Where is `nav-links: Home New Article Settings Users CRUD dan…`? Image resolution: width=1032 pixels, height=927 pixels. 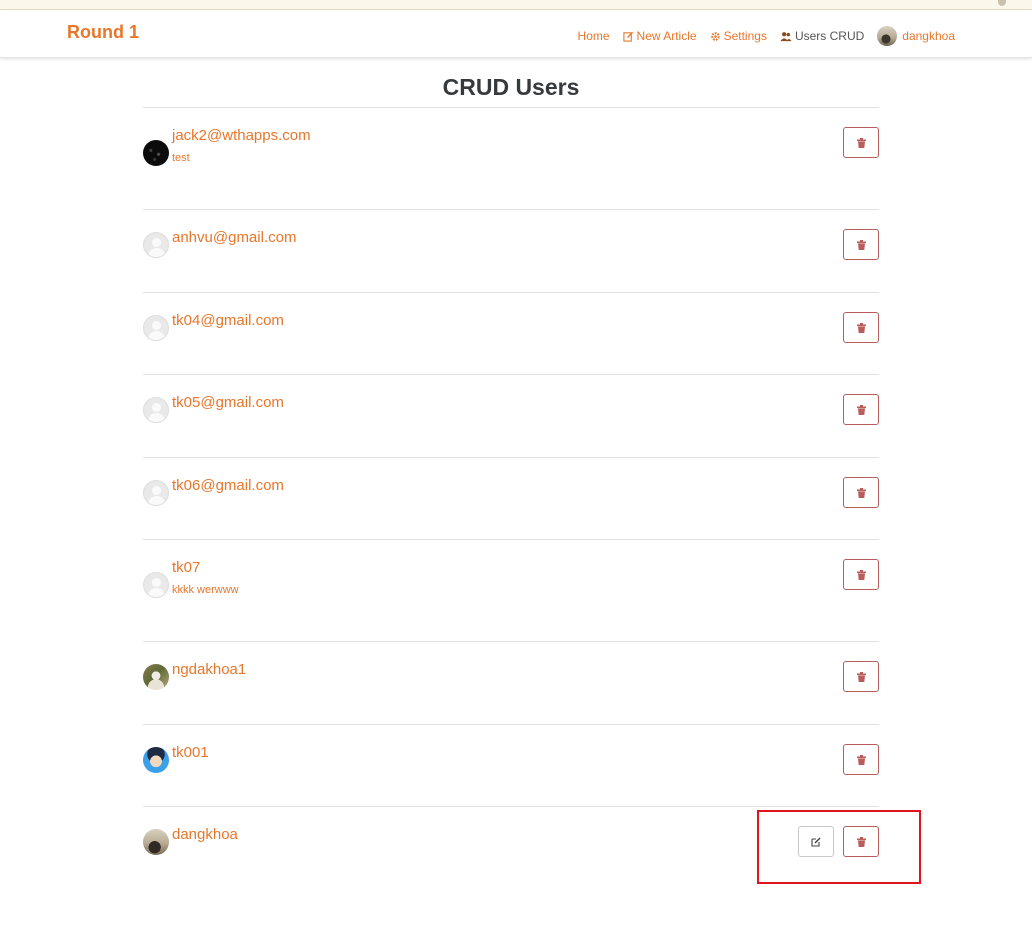
nav-links: Home New Article Settings Users CRUD dan… is located at coordinates (760, 36).